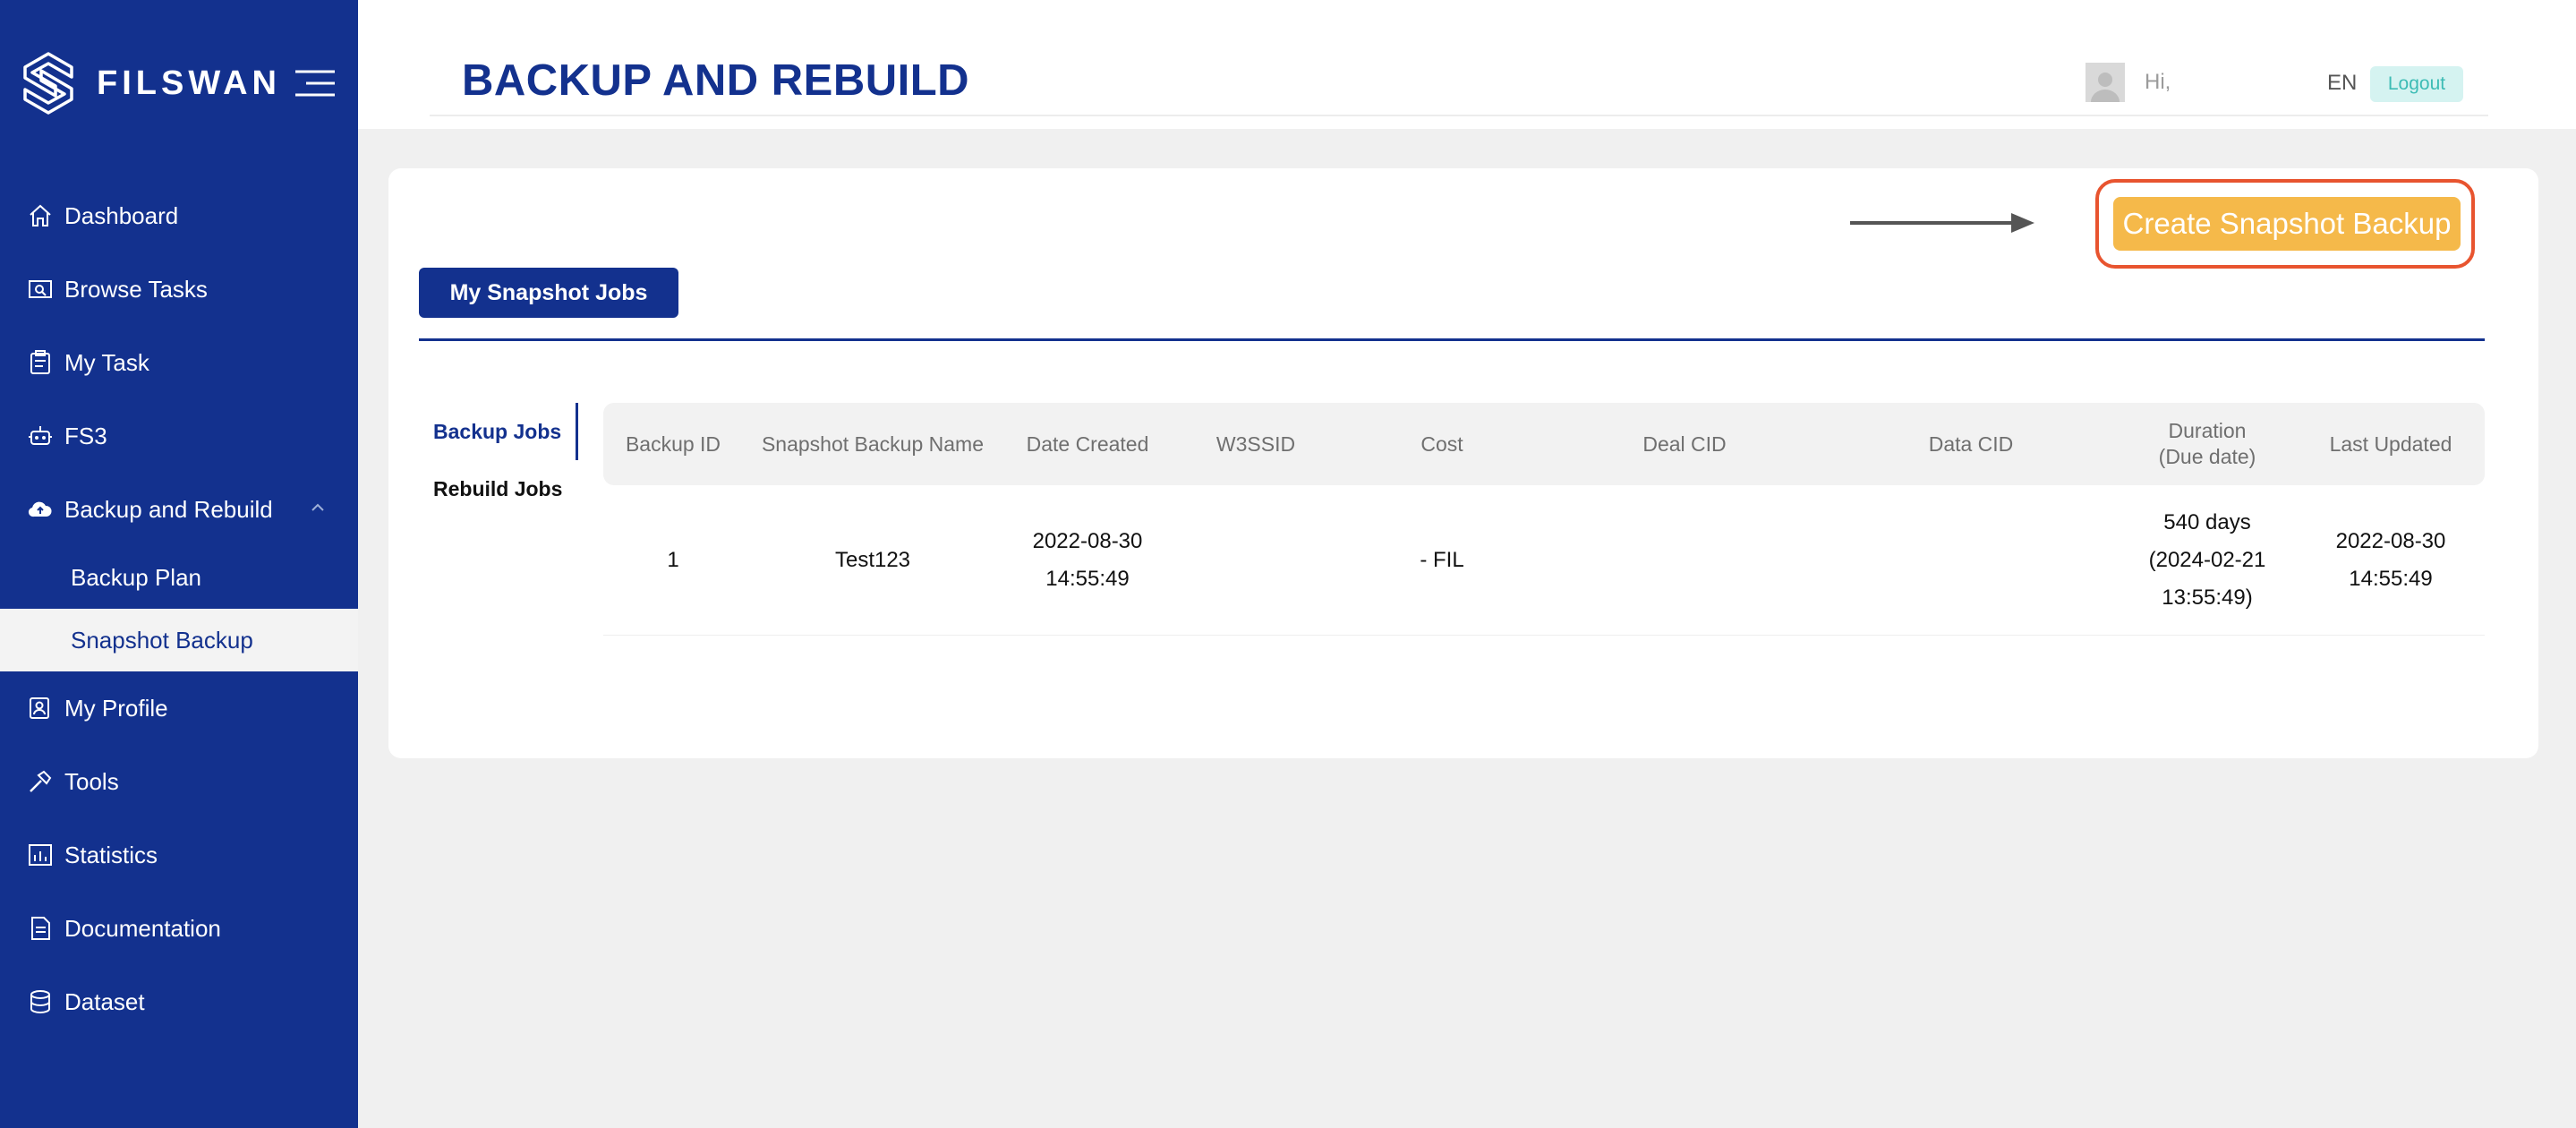 This screenshot has width=2576, height=1128. Describe the element at coordinates (2207, 521) in the screenshot. I see `cell-duration-days: 540 days` at that location.